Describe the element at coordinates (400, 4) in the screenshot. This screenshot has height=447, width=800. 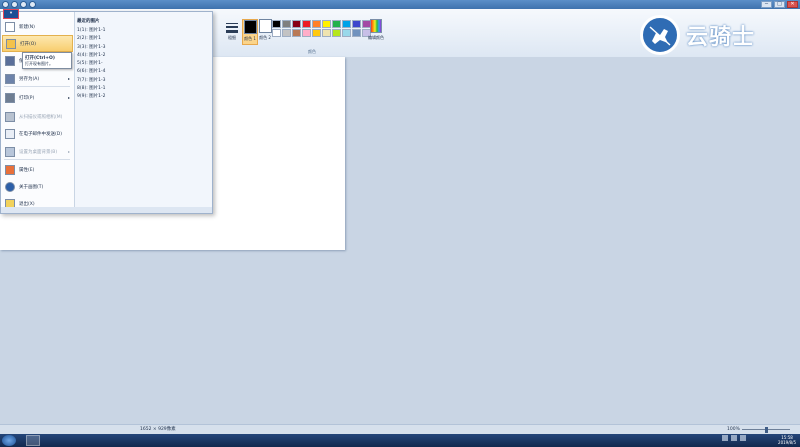
I see `title-bar: ─ □ ✕` at that location.